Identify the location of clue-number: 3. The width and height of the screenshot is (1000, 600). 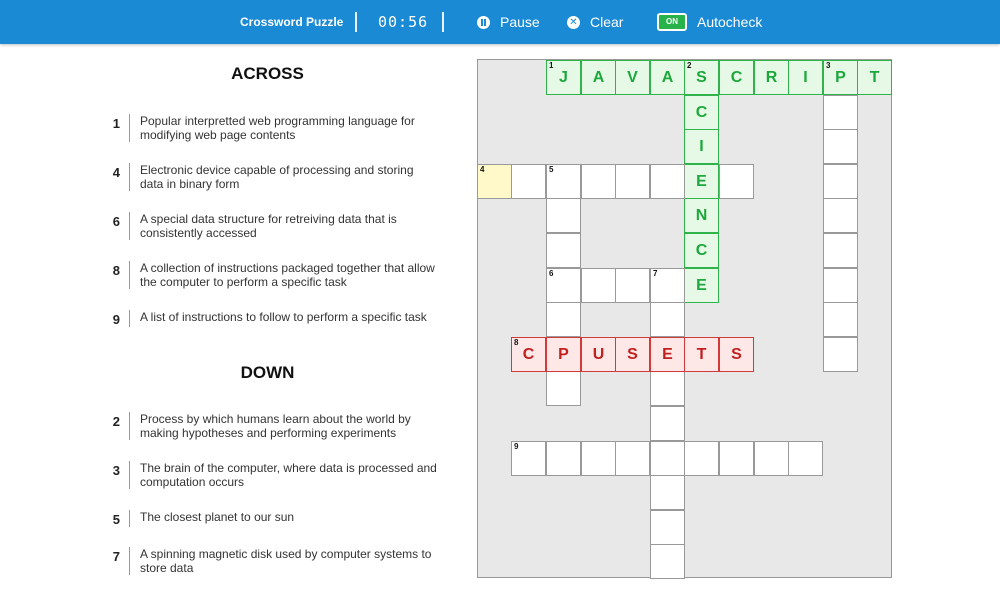
(116, 470).